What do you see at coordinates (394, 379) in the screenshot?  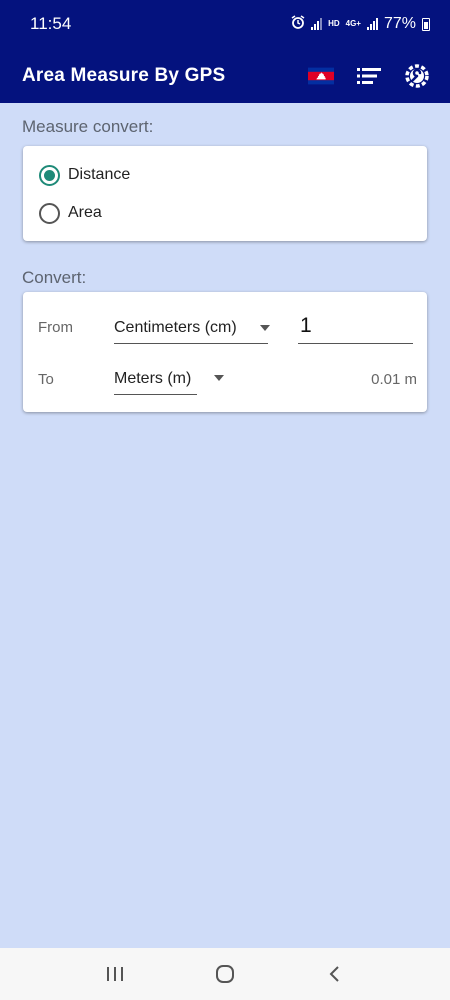 I see `conversion-result: 0.01 m` at bounding box center [394, 379].